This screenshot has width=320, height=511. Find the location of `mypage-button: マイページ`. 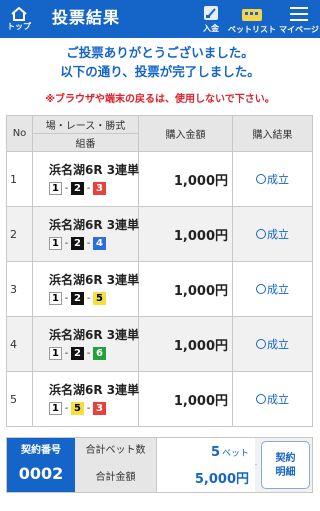

mypage-button: マイページ is located at coordinates (299, 19).